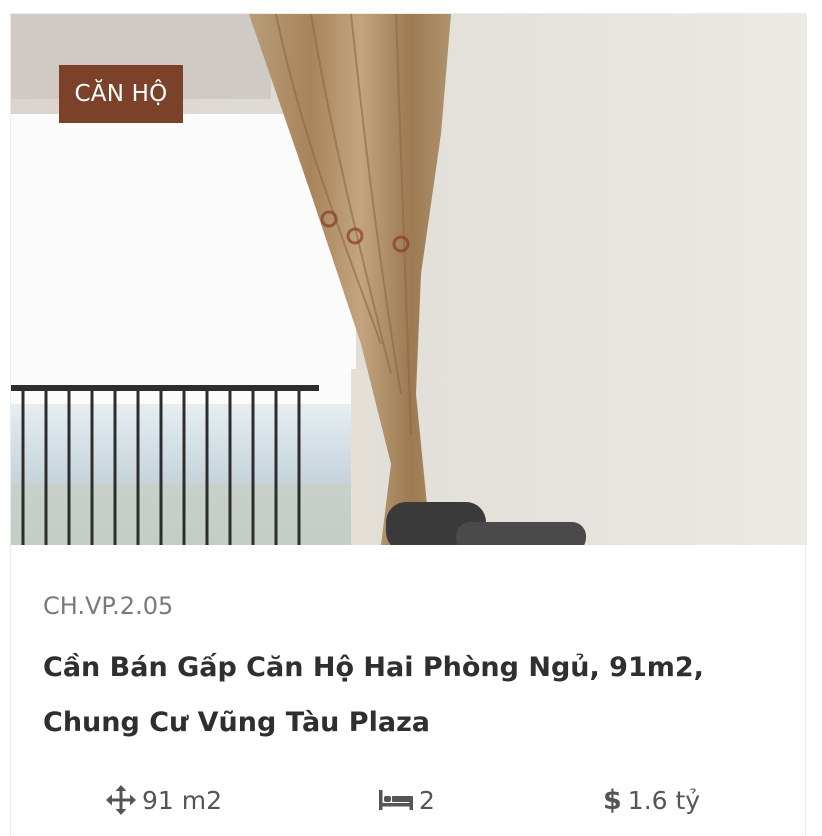 This screenshot has height=836, width=822. Describe the element at coordinates (612, 800) in the screenshot. I see `dollar-icon: $` at that location.